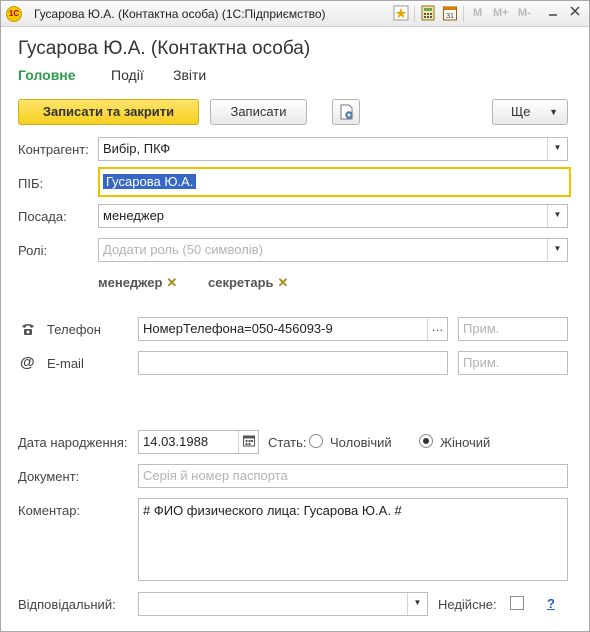 Image resolution: width=590 pixels, height=632 pixels. What do you see at coordinates (248, 442) in the screenshot?
I see `calendar-picker-icon` at bounding box center [248, 442].